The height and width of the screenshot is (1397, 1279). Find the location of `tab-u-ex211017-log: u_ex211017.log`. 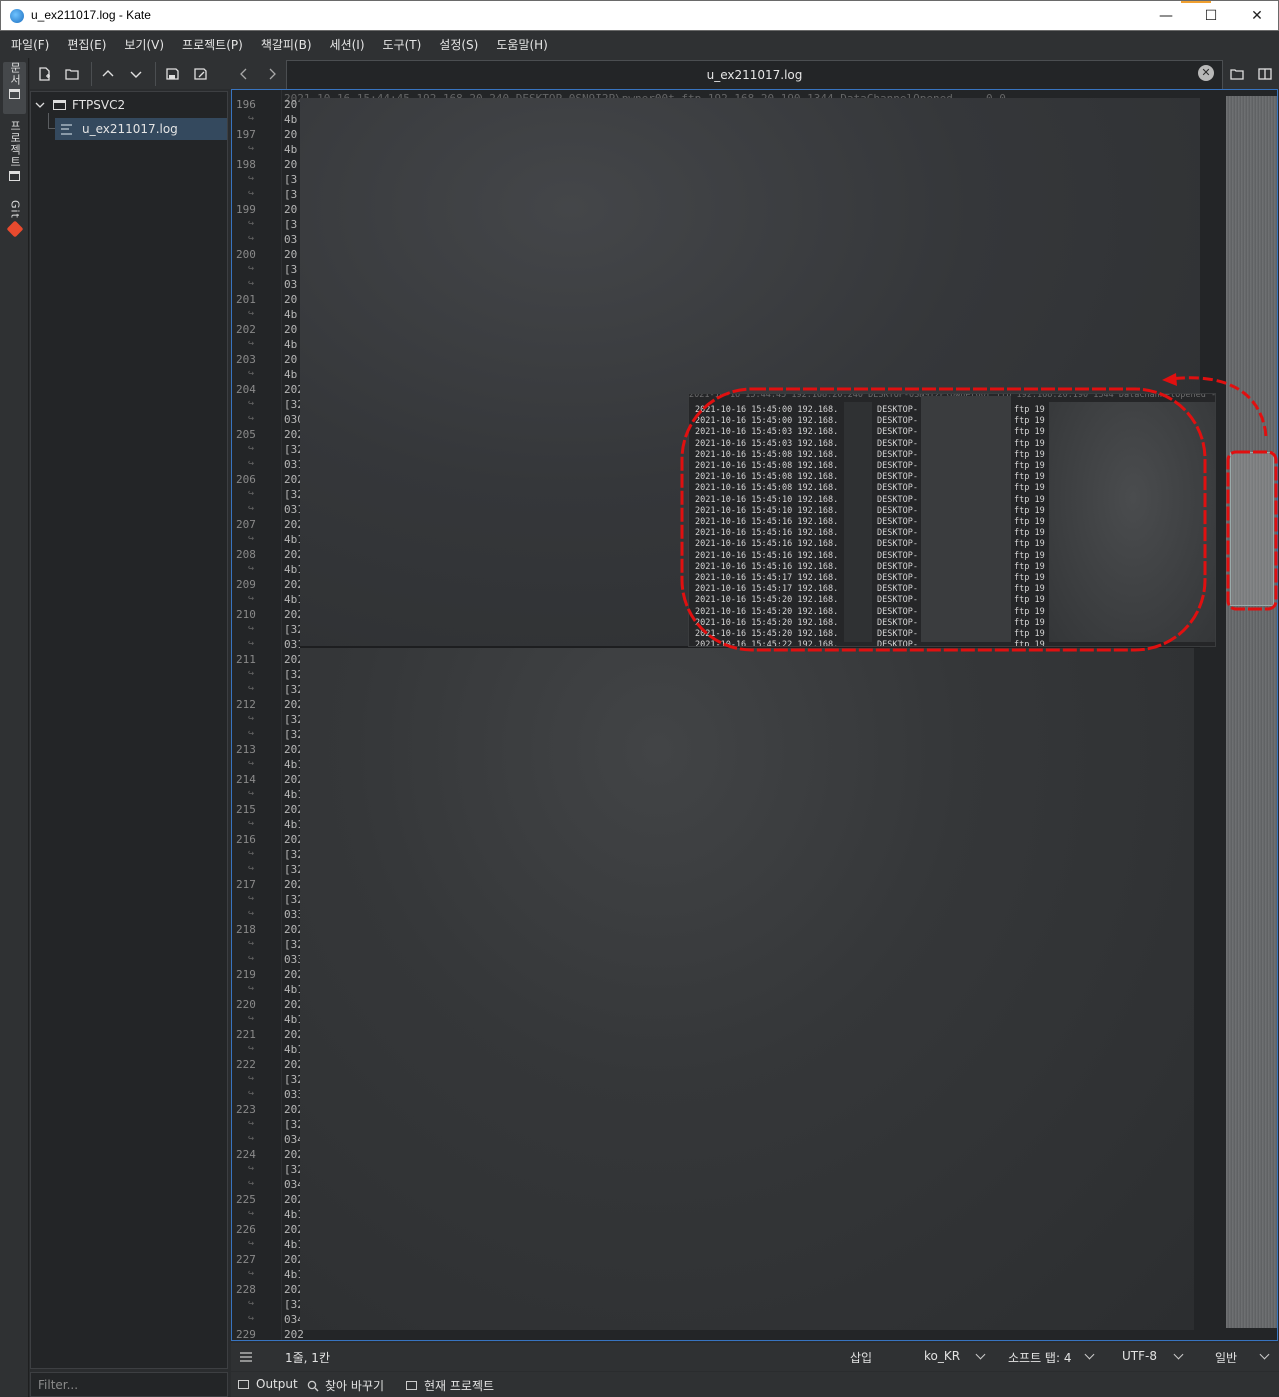

tab-u-ex211017-log: u_ex211017.log is located at coordinates (754, 74).